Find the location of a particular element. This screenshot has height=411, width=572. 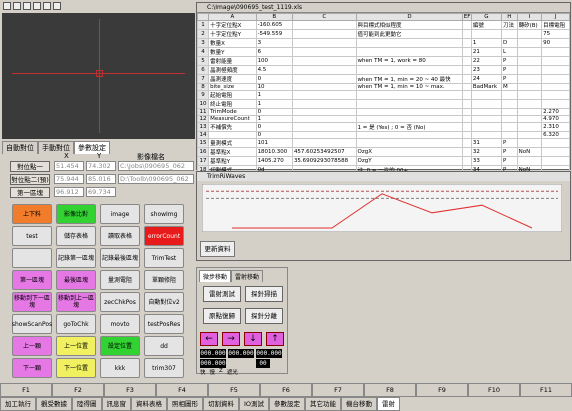

command-button: 上一位置 is located at coordinates (76, 346).